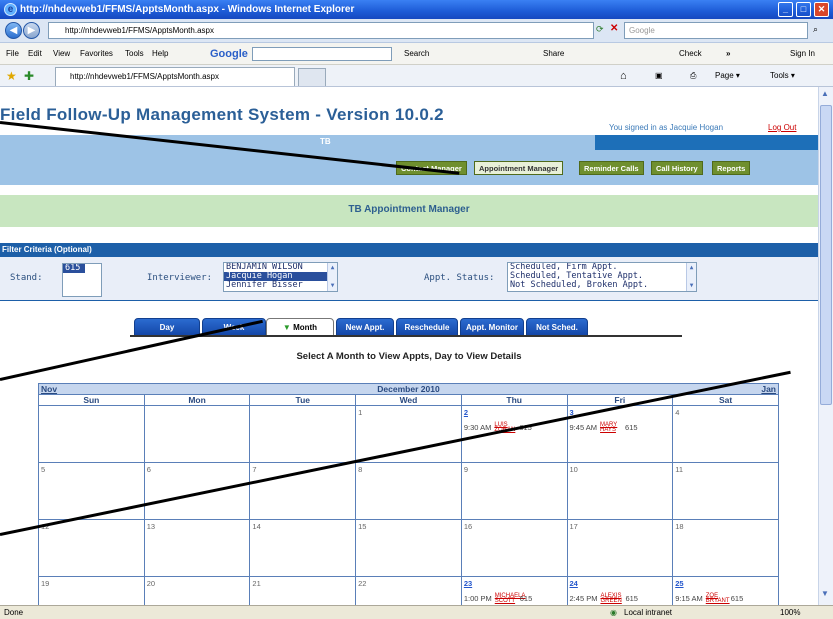 This screenshot has width=833, height=619. What do you see at coordinates (427, 327) in the screenshot?
I see `tab-reschedule: Reschedule` at bounding box center [427, 327].